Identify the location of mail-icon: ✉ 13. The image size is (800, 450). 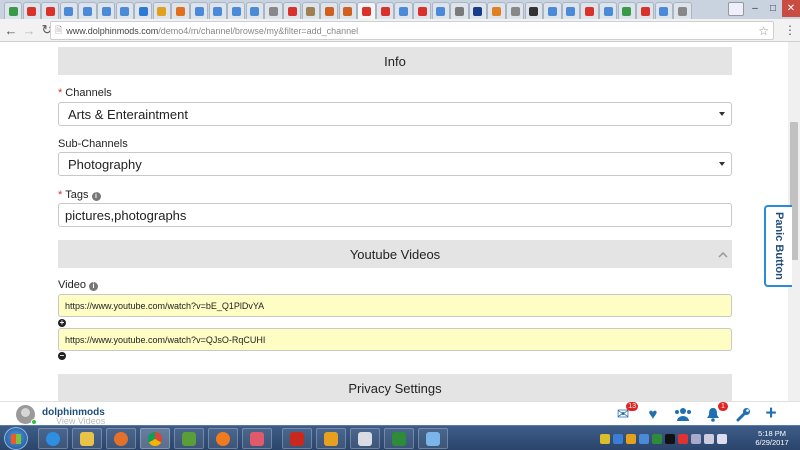
(625, 412).